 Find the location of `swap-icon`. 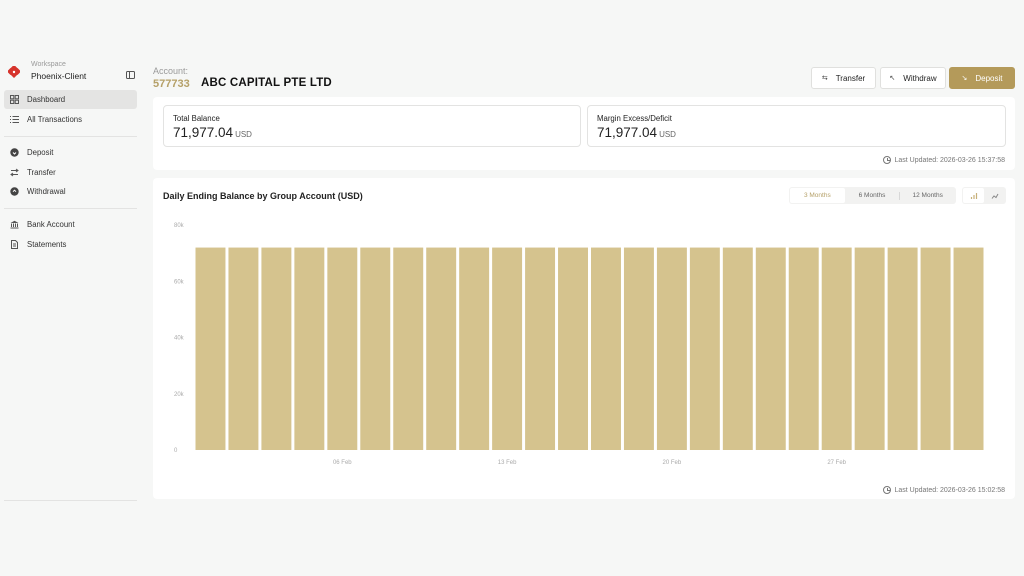

swap-icon is located at coordinates (14, 172).